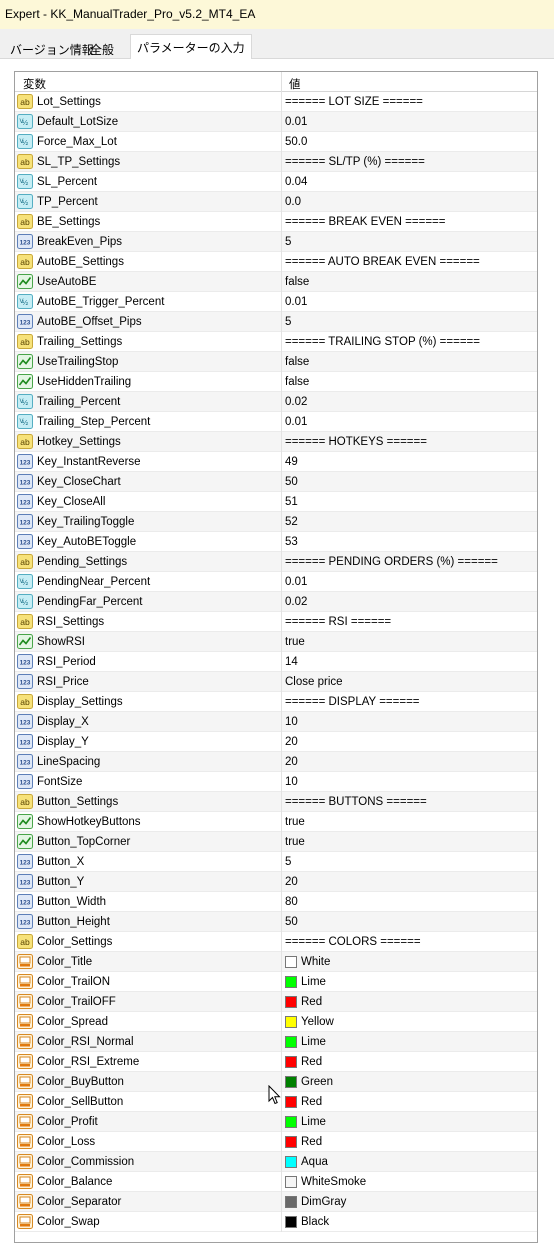  What do you see at coordinates (355, 162) in the screenshot?
I see `parameter-value: ====== SL/TP (%) ======` at bounding box center [355, 162].